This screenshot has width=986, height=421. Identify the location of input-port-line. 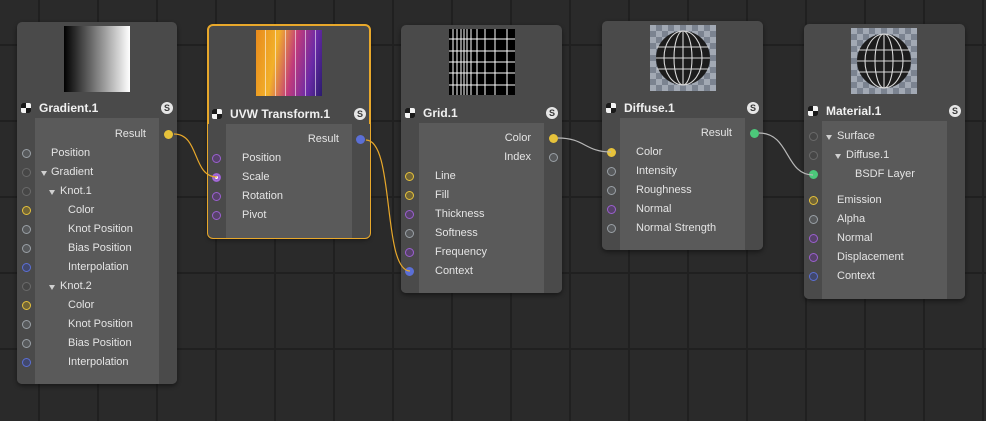
(409, 176).